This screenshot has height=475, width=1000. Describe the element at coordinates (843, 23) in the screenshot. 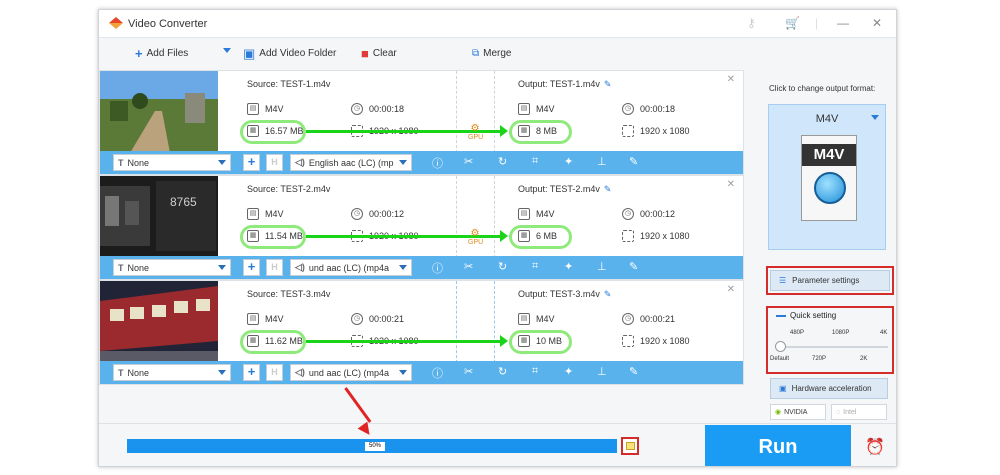

I see `minimize-icon: —` at that location.